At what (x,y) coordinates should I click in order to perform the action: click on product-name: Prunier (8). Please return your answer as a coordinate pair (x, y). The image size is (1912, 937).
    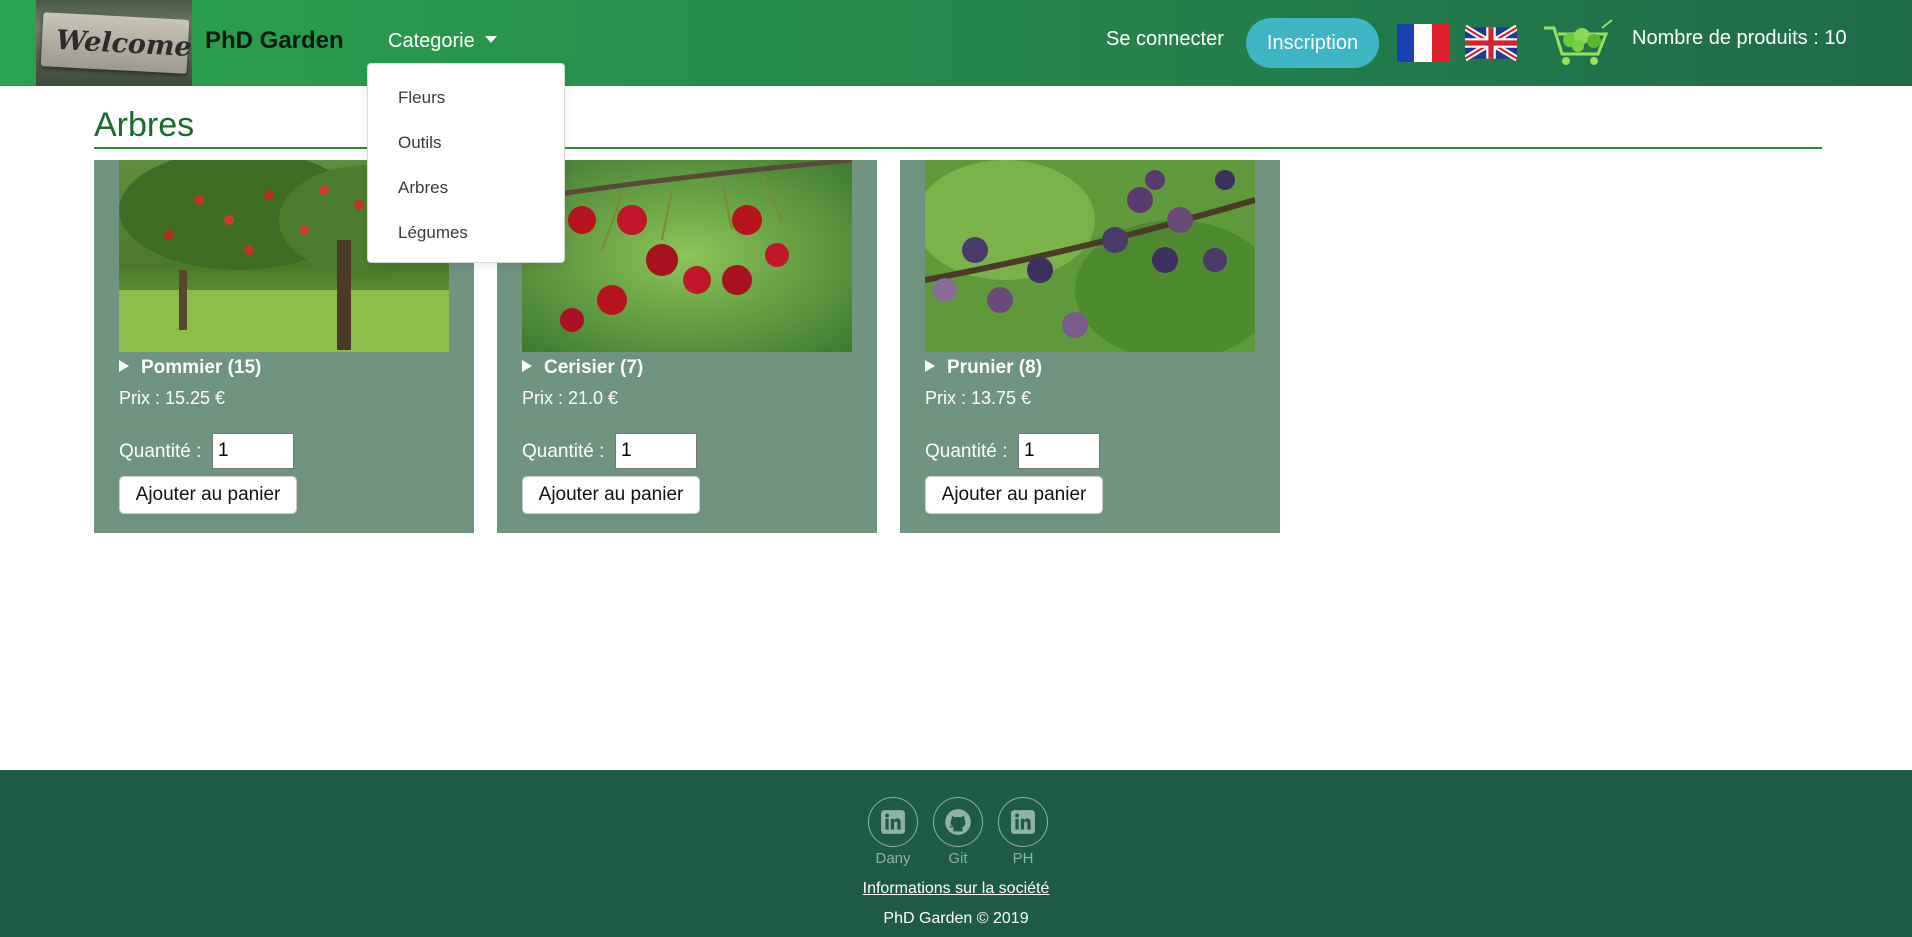
    Looking at the image, I should click on (995, 367).